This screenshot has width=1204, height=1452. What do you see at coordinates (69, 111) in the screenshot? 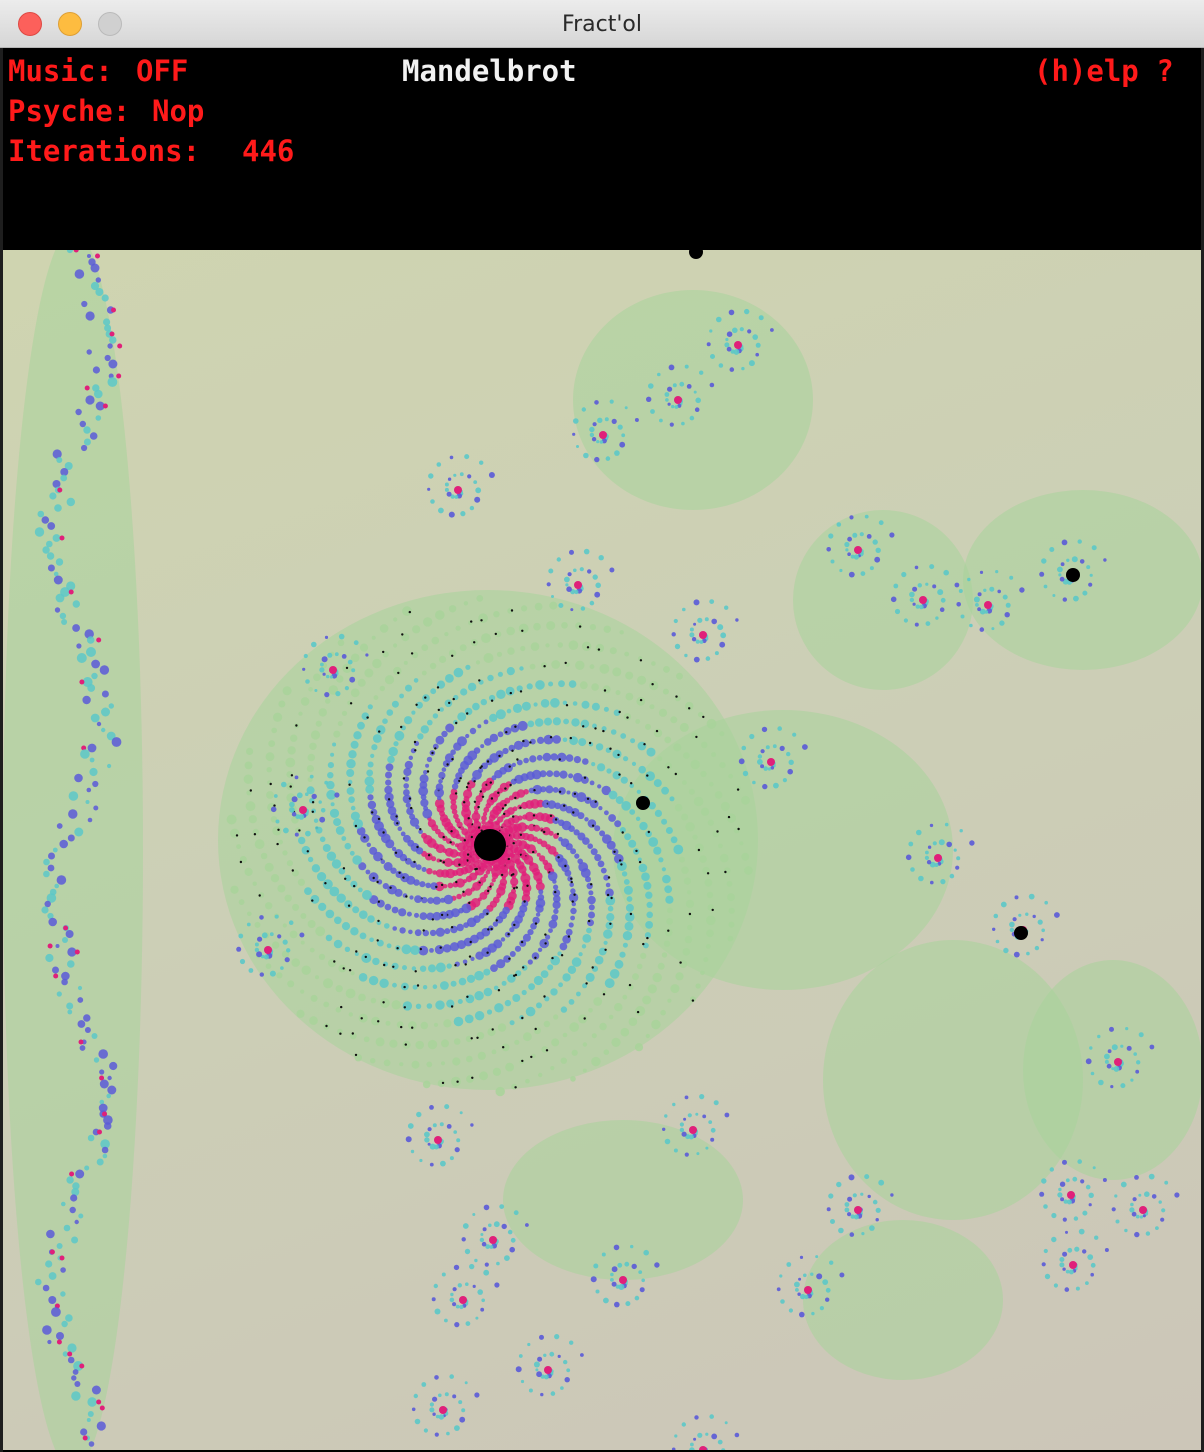
I see `psyche-label: Psyche:` at bounding box center [69, 111].